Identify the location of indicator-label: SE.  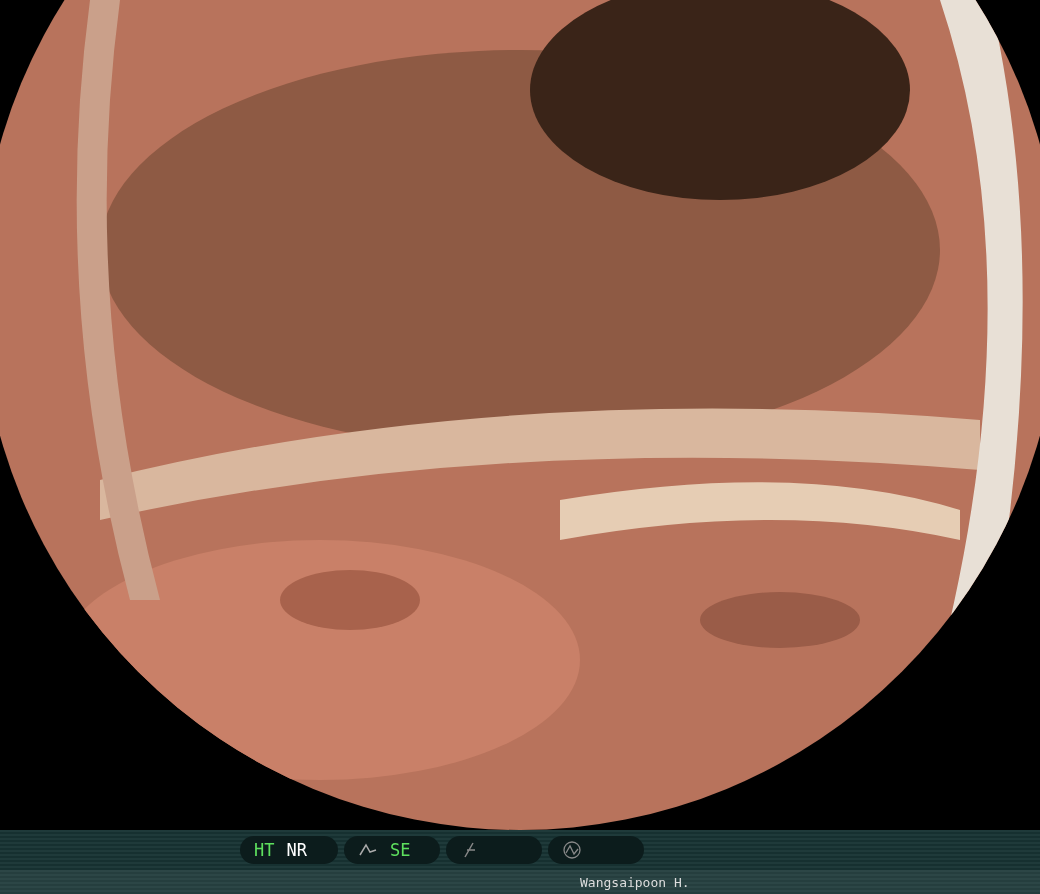
(400, 850).